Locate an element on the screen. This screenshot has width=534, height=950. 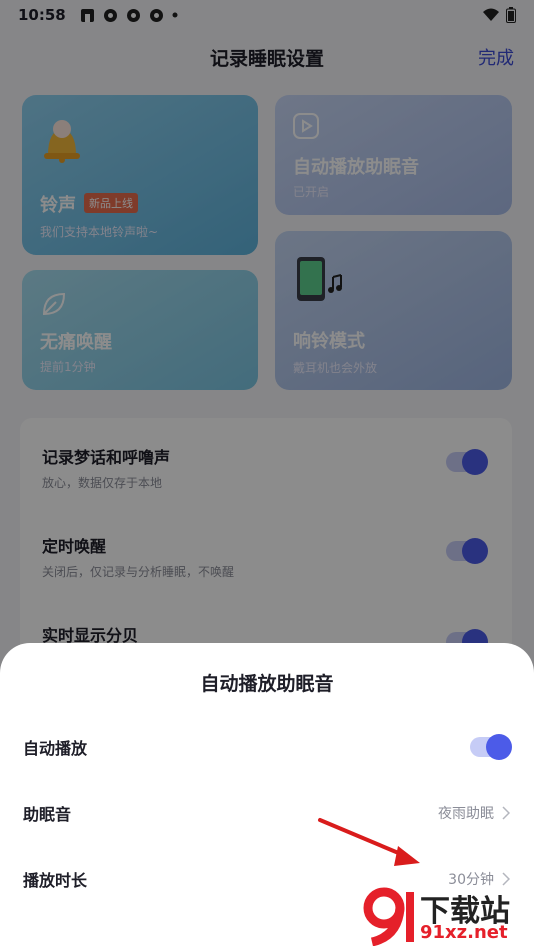
watermark: 下载站 91xz.net is located at coordinates (443, 916).